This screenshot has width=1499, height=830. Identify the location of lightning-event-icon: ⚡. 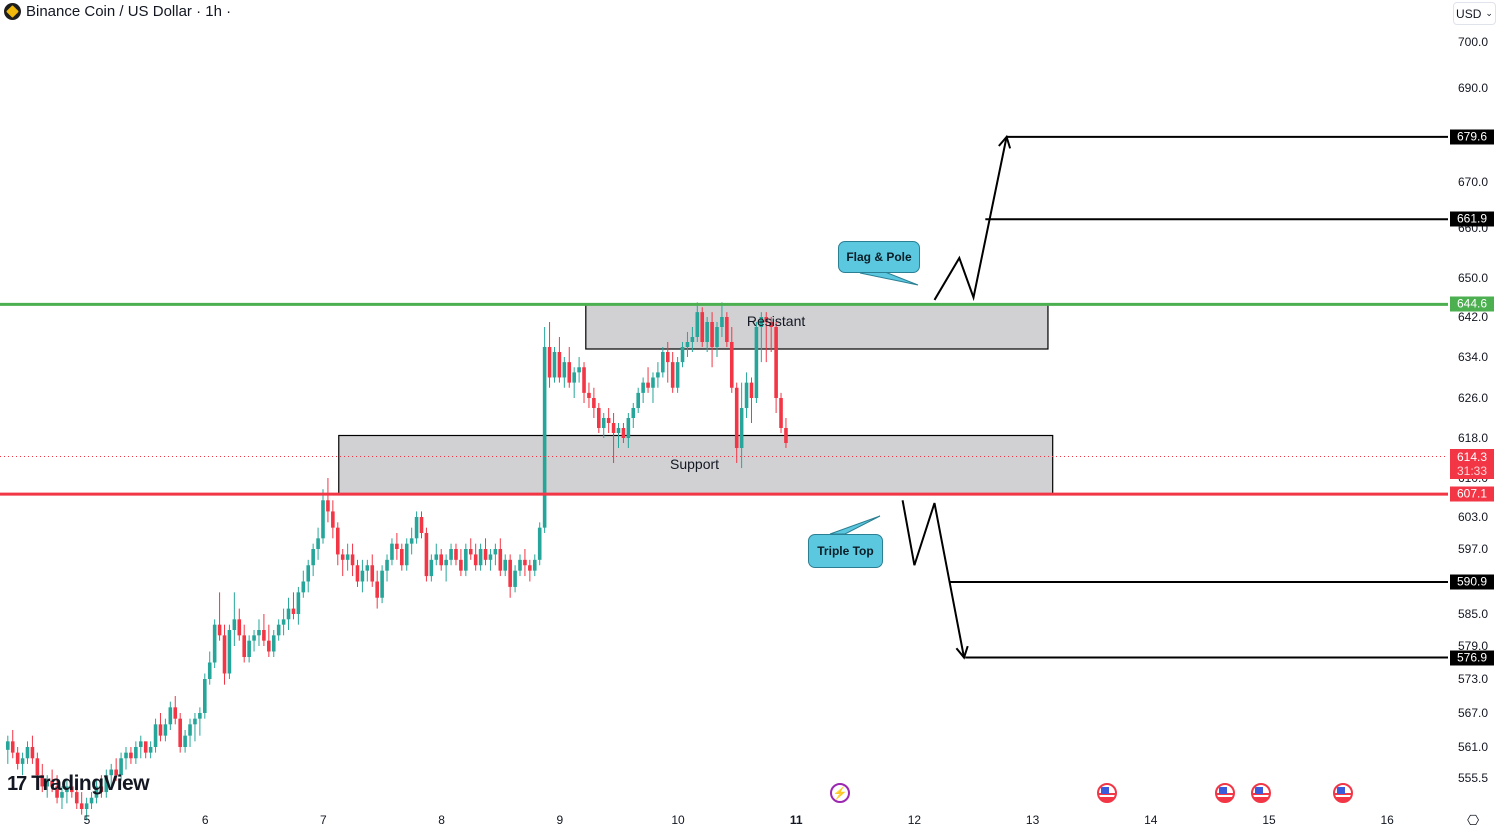
(839, 793).